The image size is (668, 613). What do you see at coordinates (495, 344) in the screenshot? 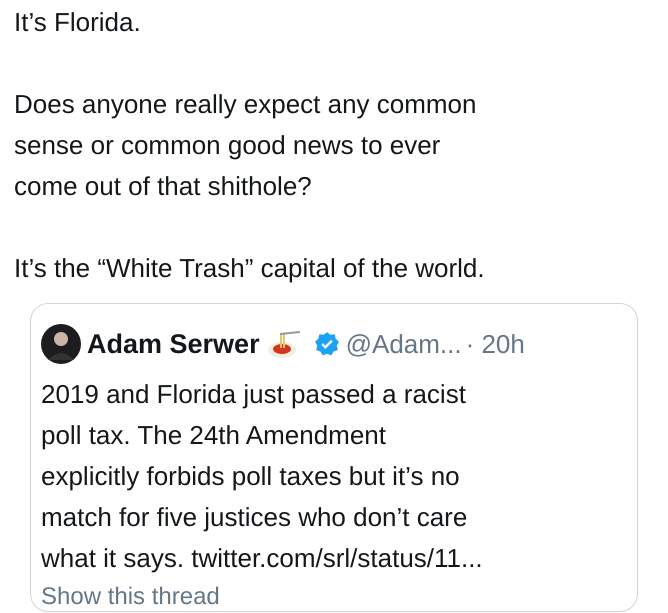
I see `timestamp: · 20h` at bounding box center [495, 344].